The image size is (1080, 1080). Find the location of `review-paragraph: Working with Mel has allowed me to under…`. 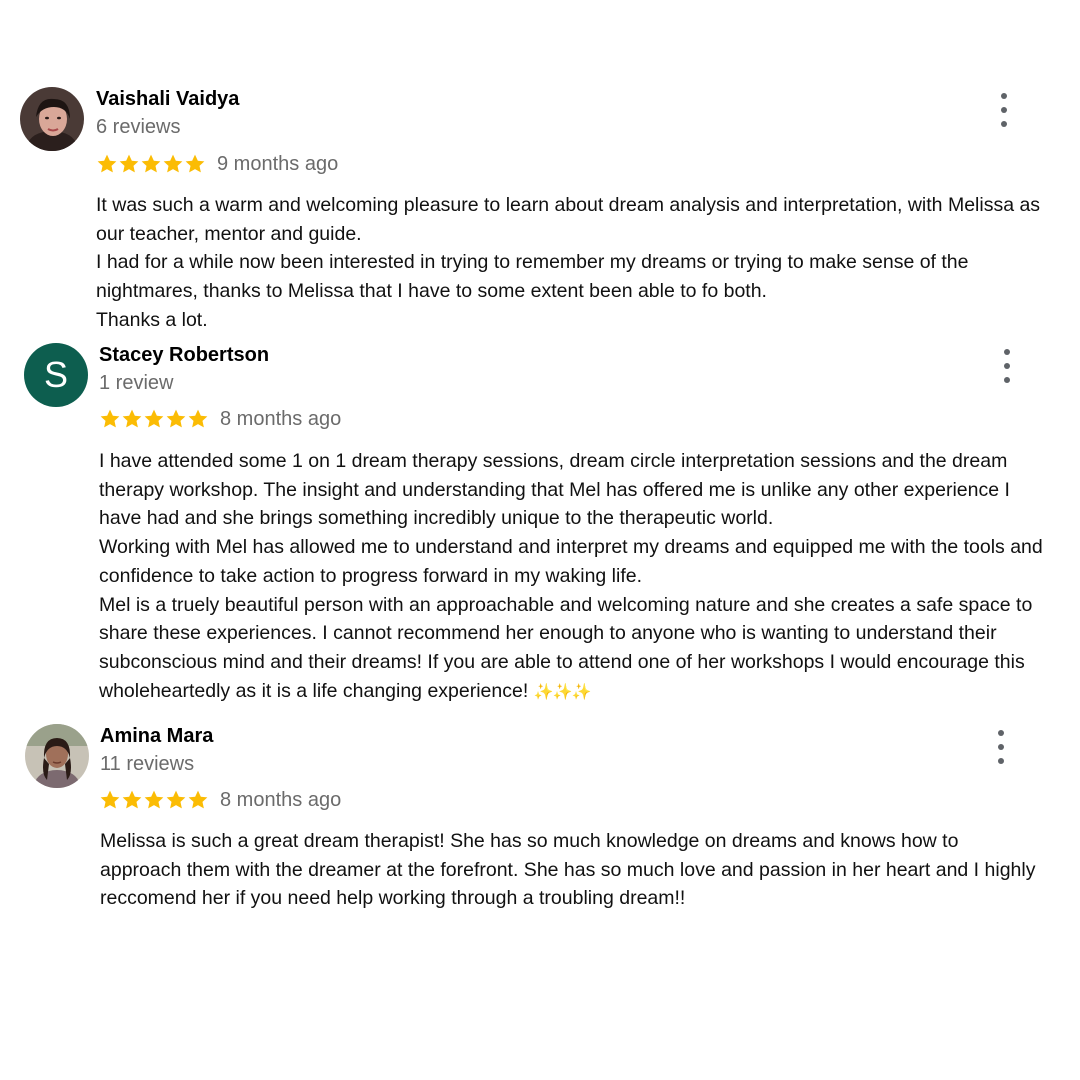

review-paragraph: Working with Mel has allowed me to under… is located at coordinates (571, 561).